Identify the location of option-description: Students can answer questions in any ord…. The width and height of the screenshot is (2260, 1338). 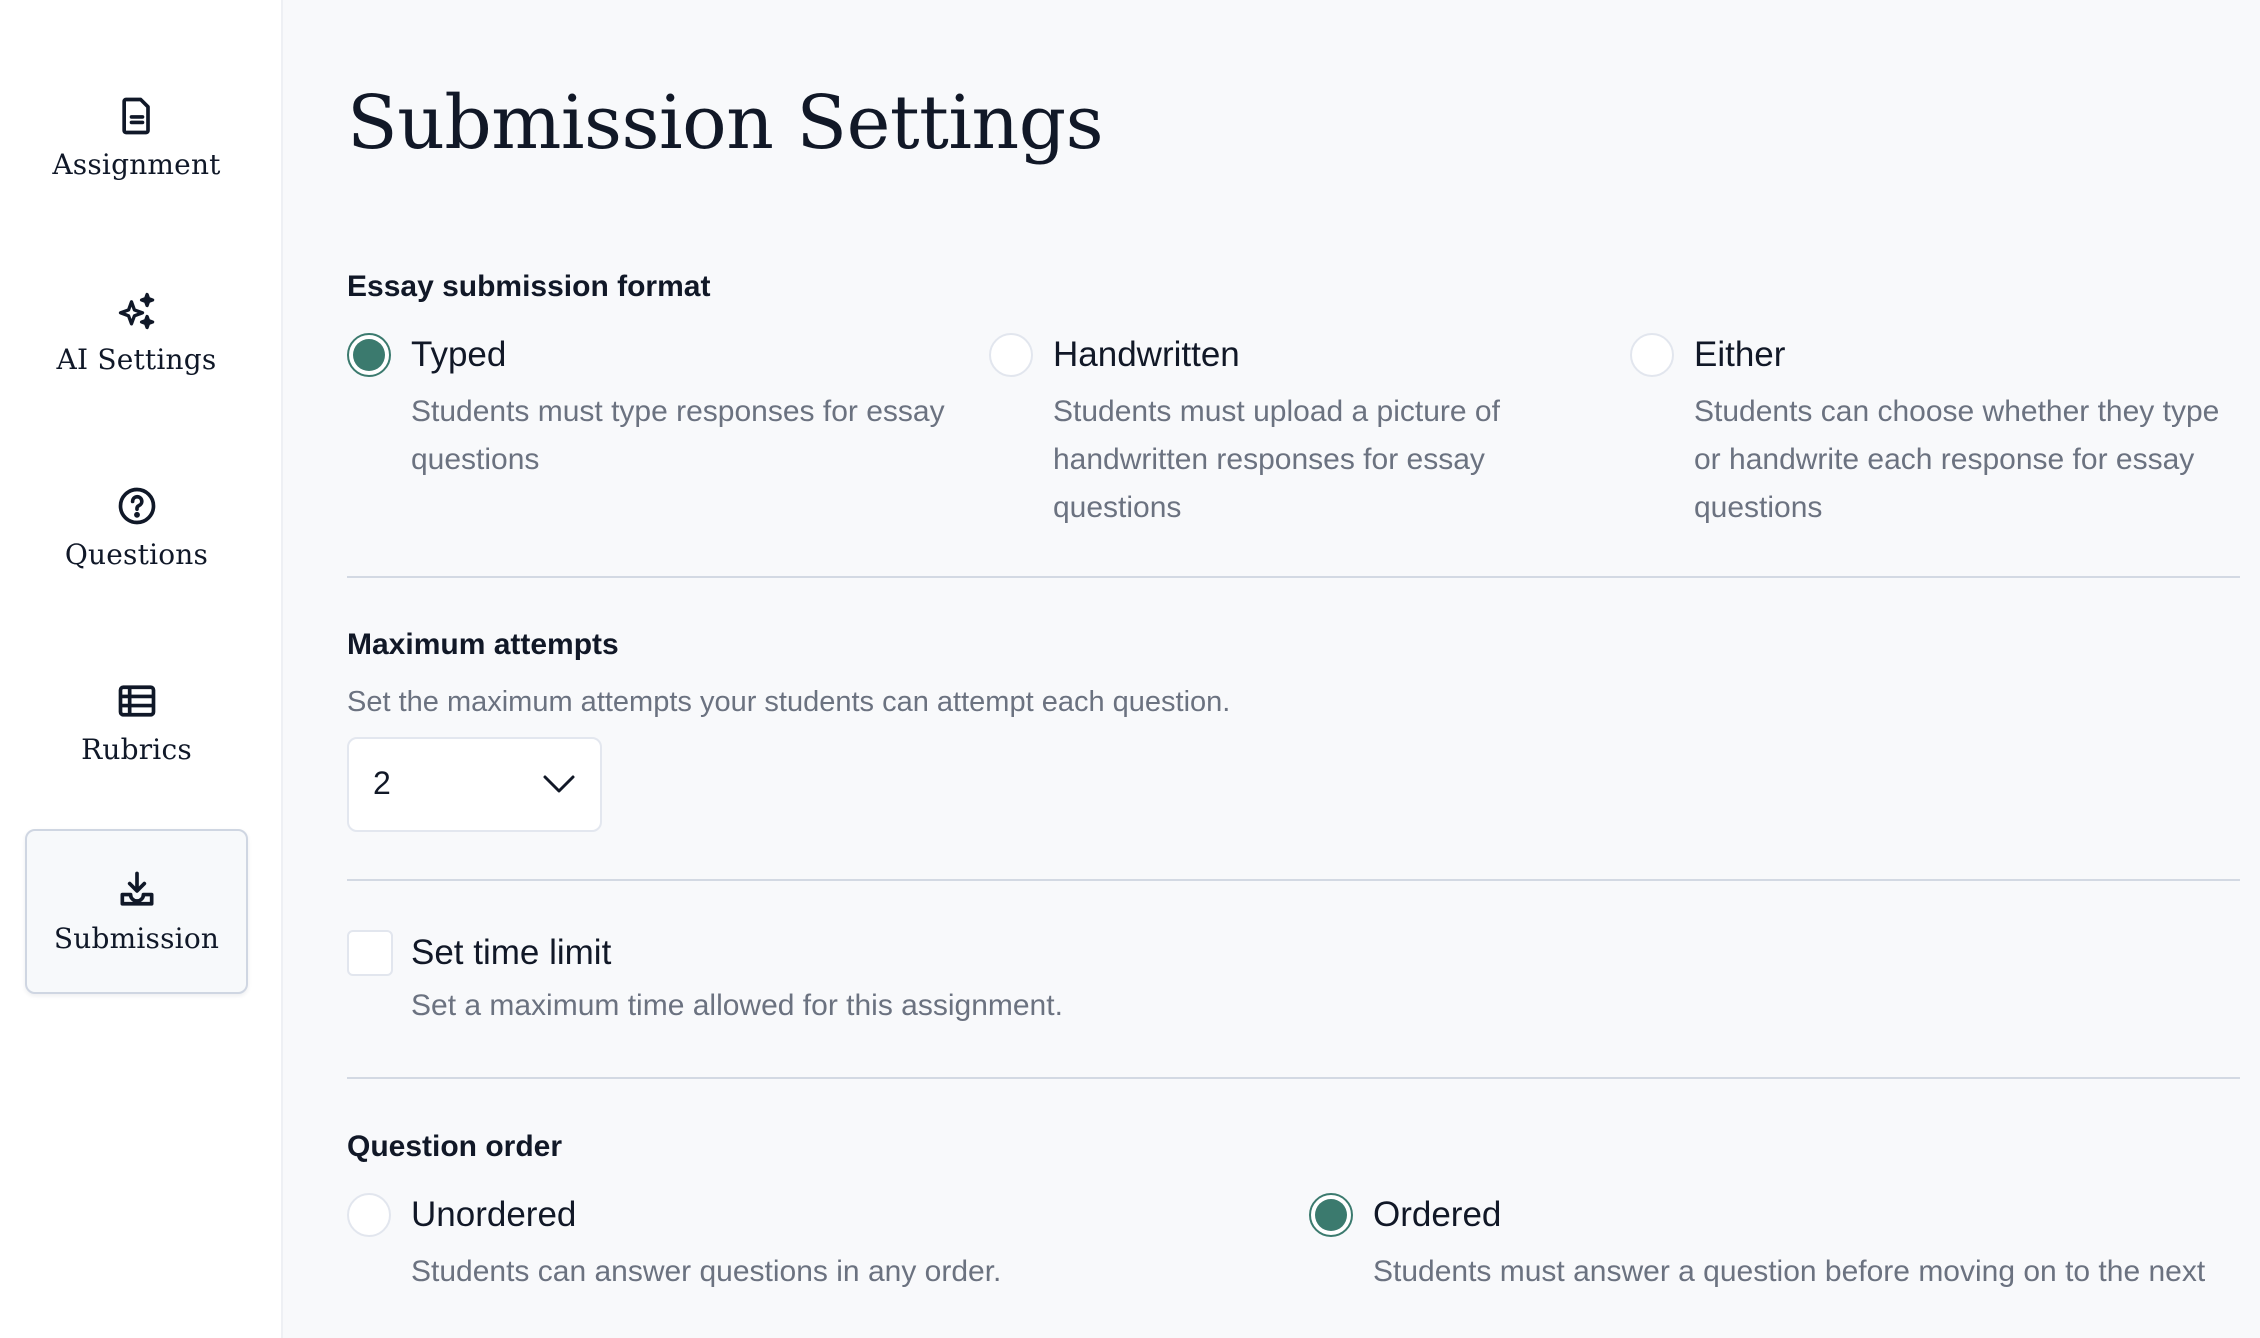
(706, 1271).